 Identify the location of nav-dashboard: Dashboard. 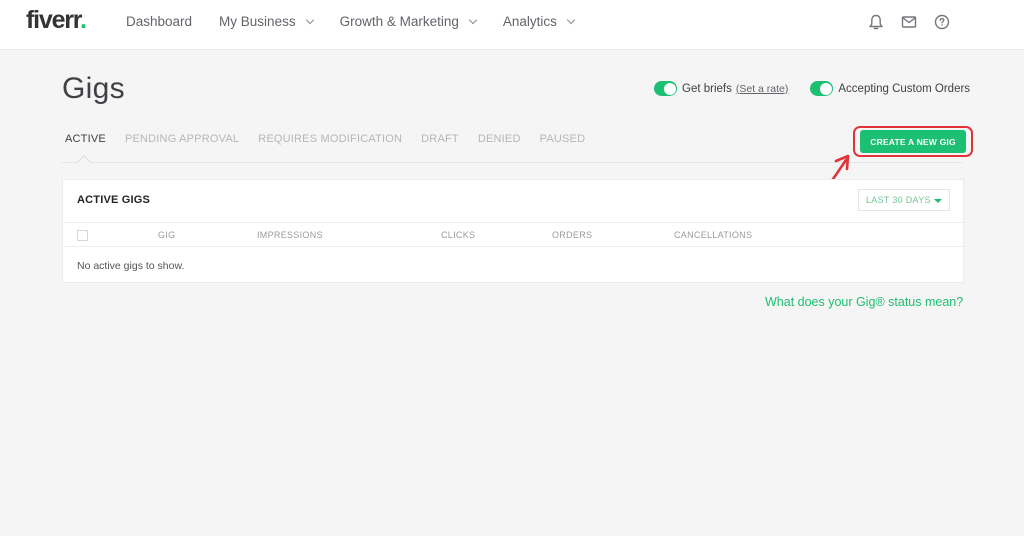
(159, 21).